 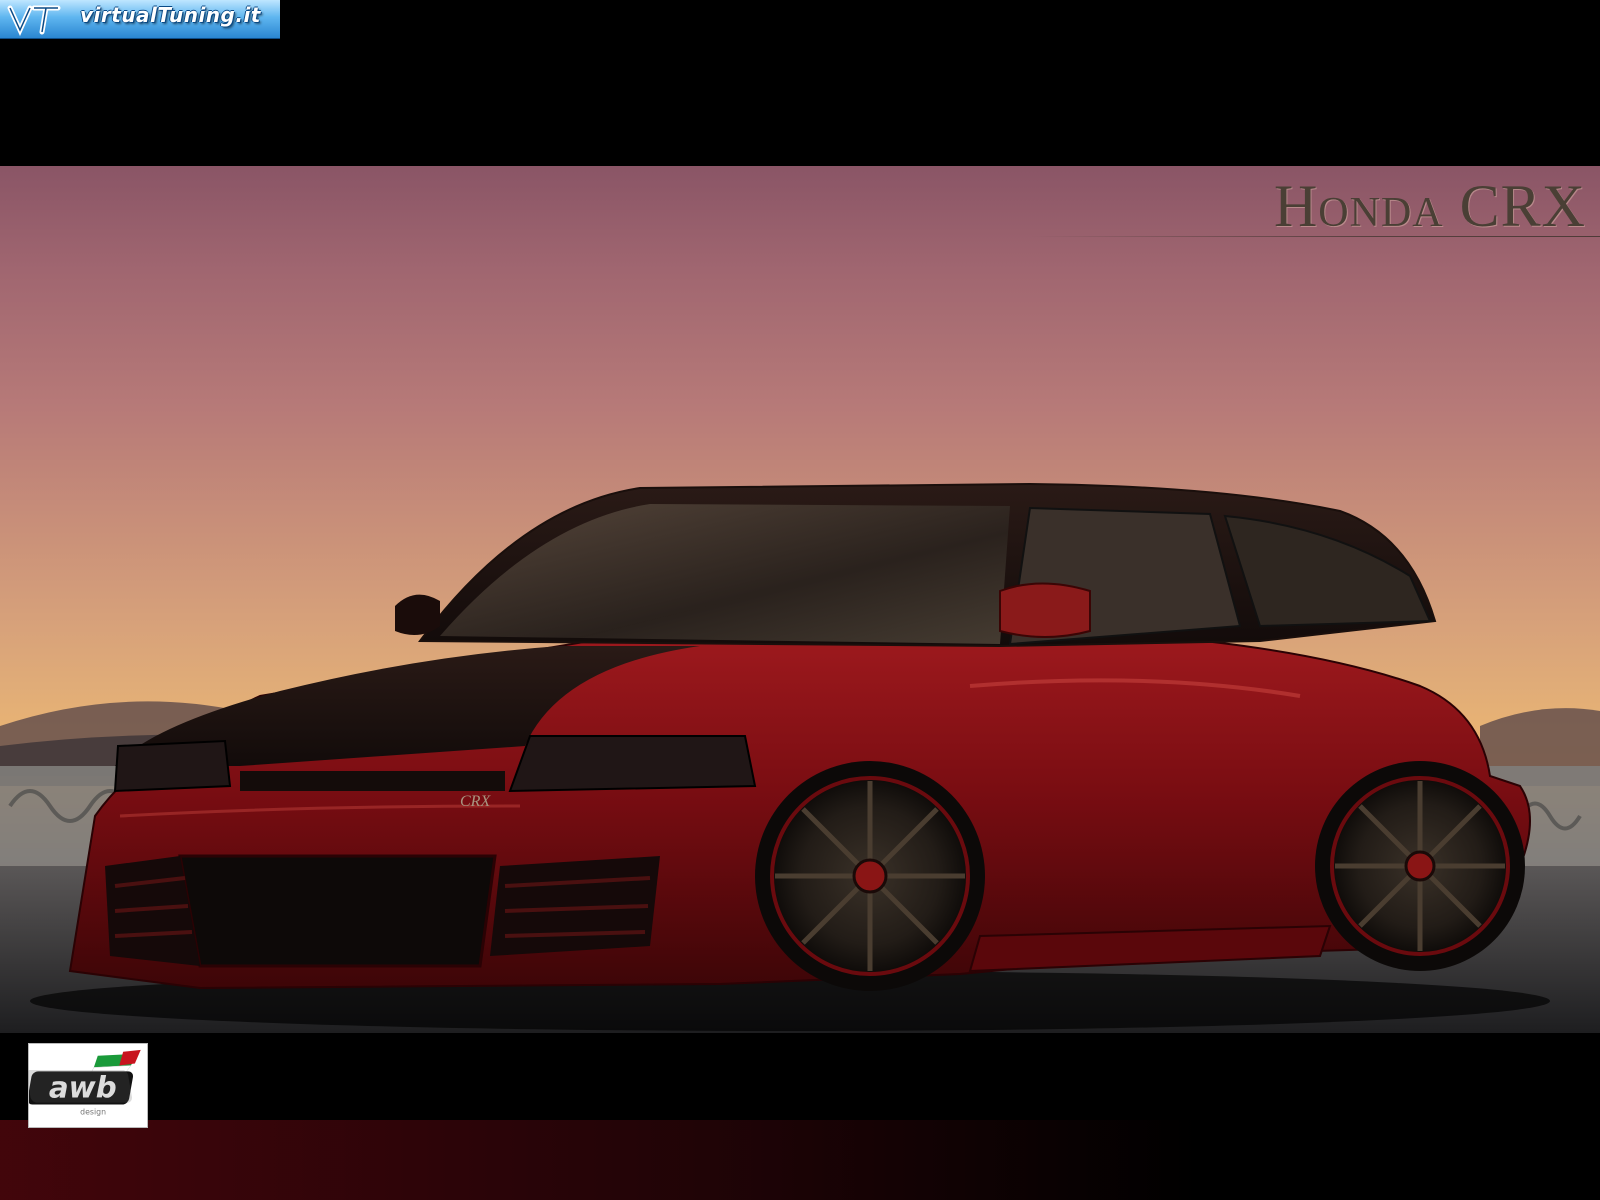 I want to click on awb-logo-reflection, so click(x=88, y=1100).